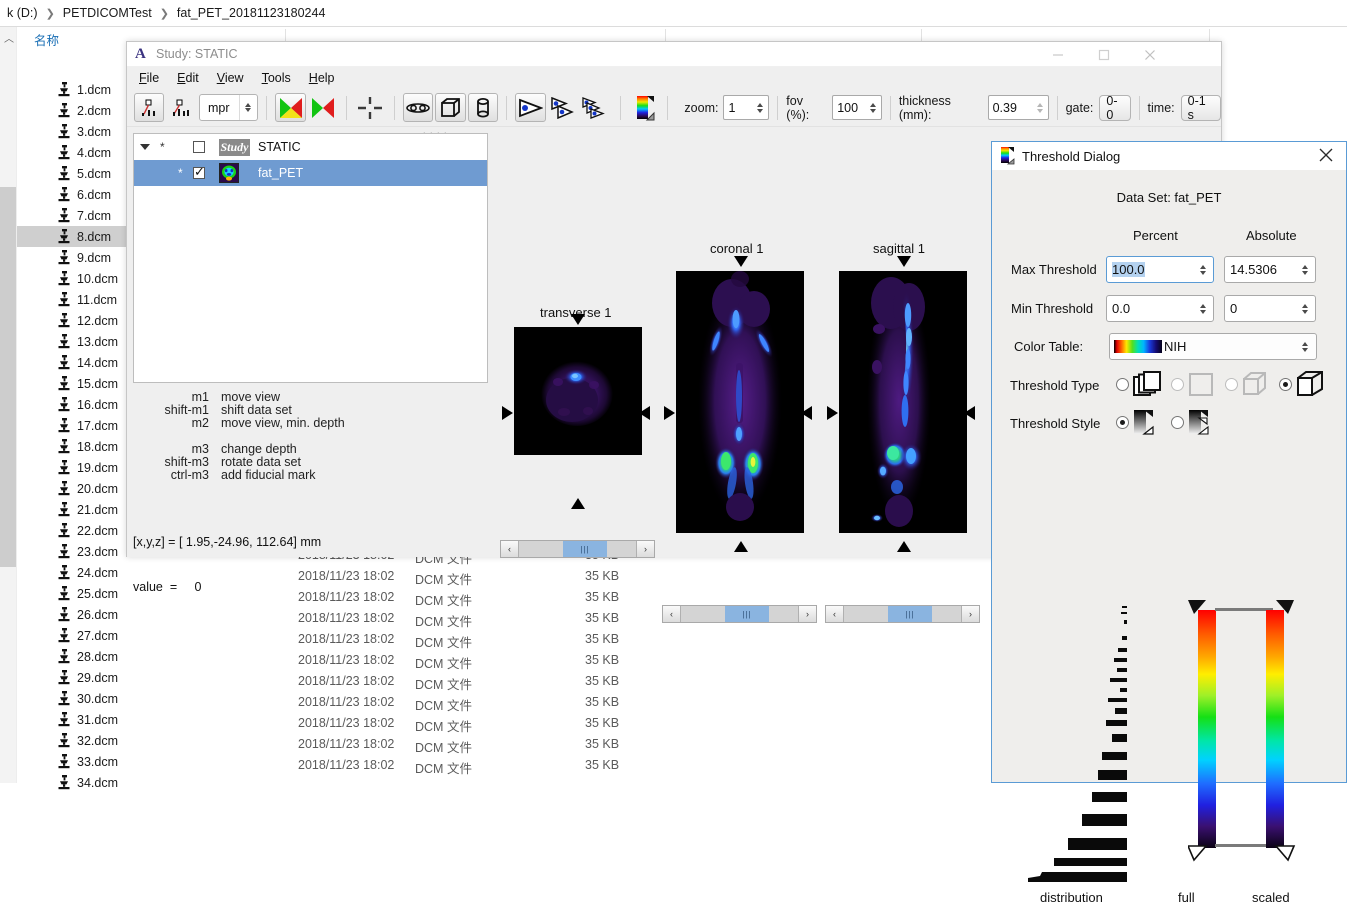  What do you see at coordinates (740, 402) in the screenshot?
I see `coronal-image-canvas` at bounding box center [740, 402].